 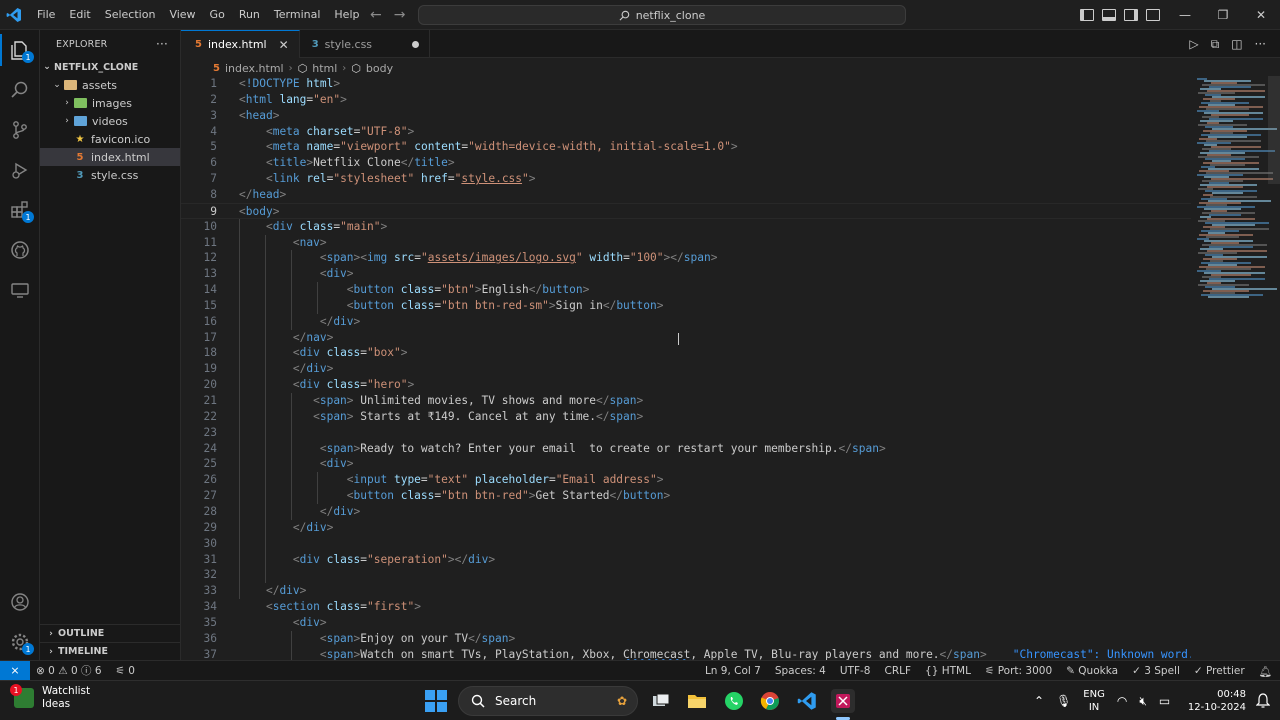 I want to click on code-line: 25 <div>, so click(x=686, y=464).